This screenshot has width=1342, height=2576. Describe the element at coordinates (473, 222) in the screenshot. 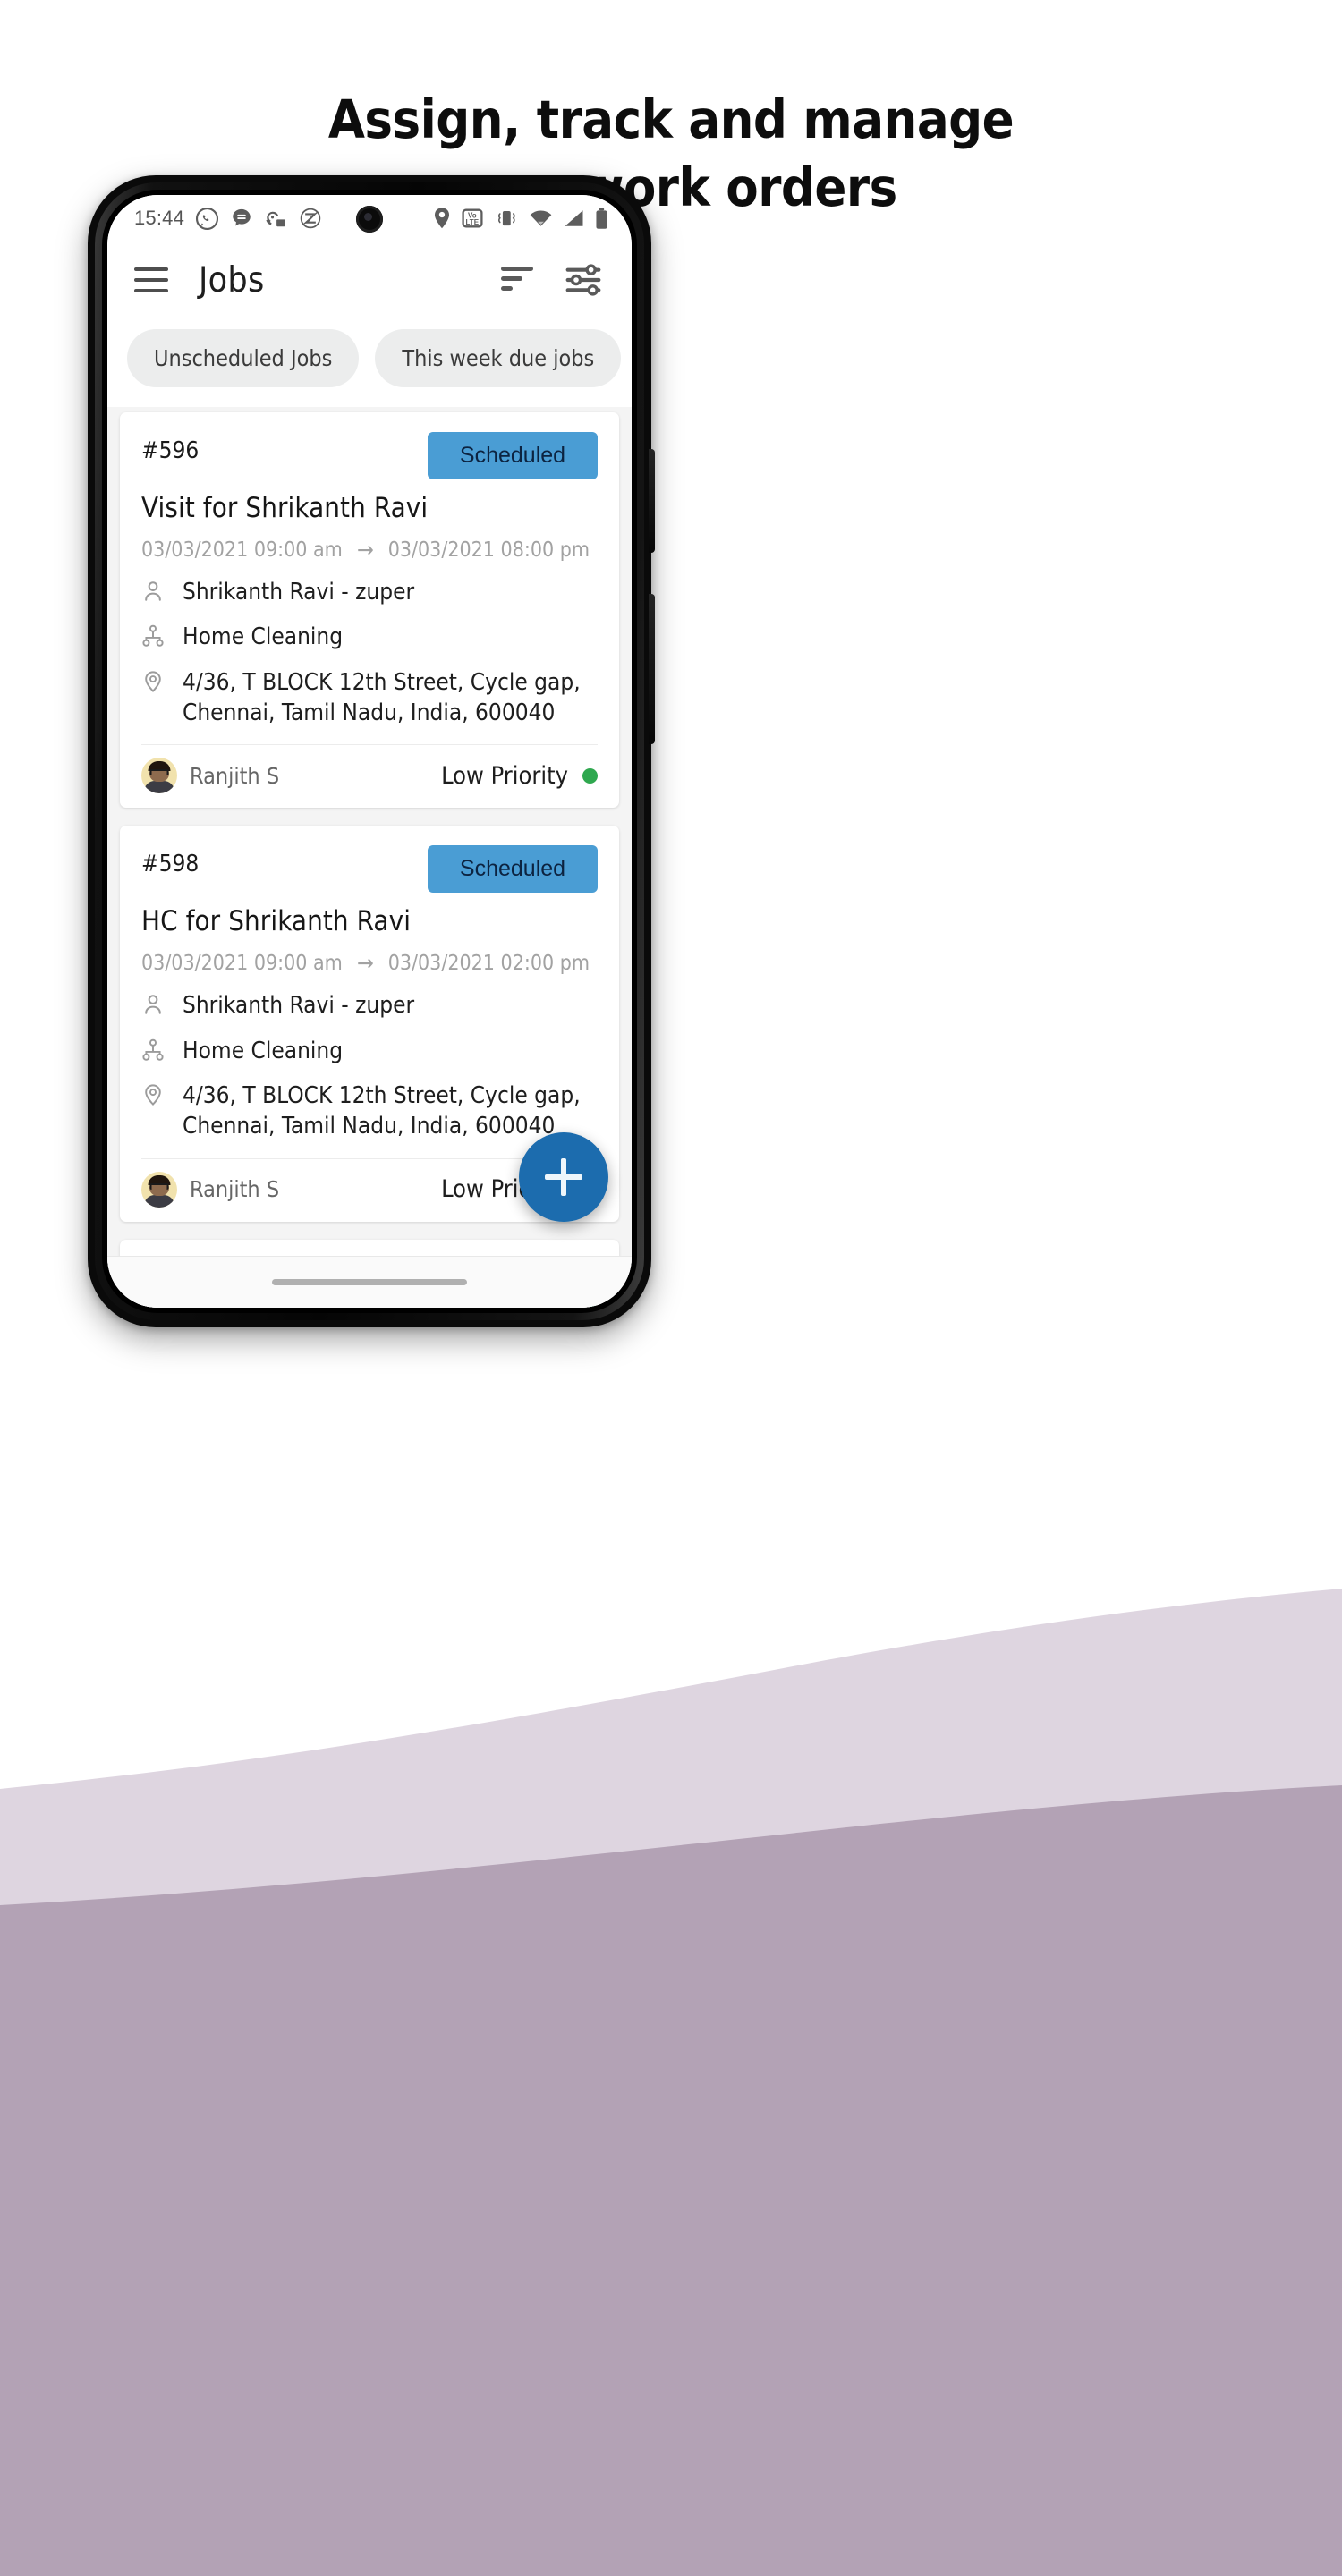

I see `svg-text: LTE` at that location.